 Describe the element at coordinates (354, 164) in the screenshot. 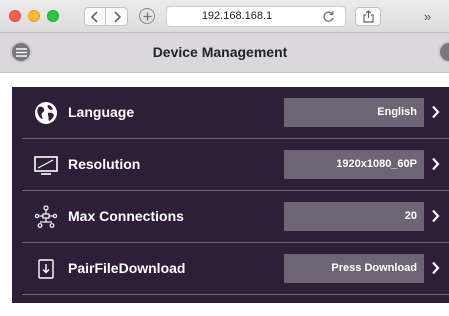

I see `resolution-value: 1920x1080_60P` at that location.